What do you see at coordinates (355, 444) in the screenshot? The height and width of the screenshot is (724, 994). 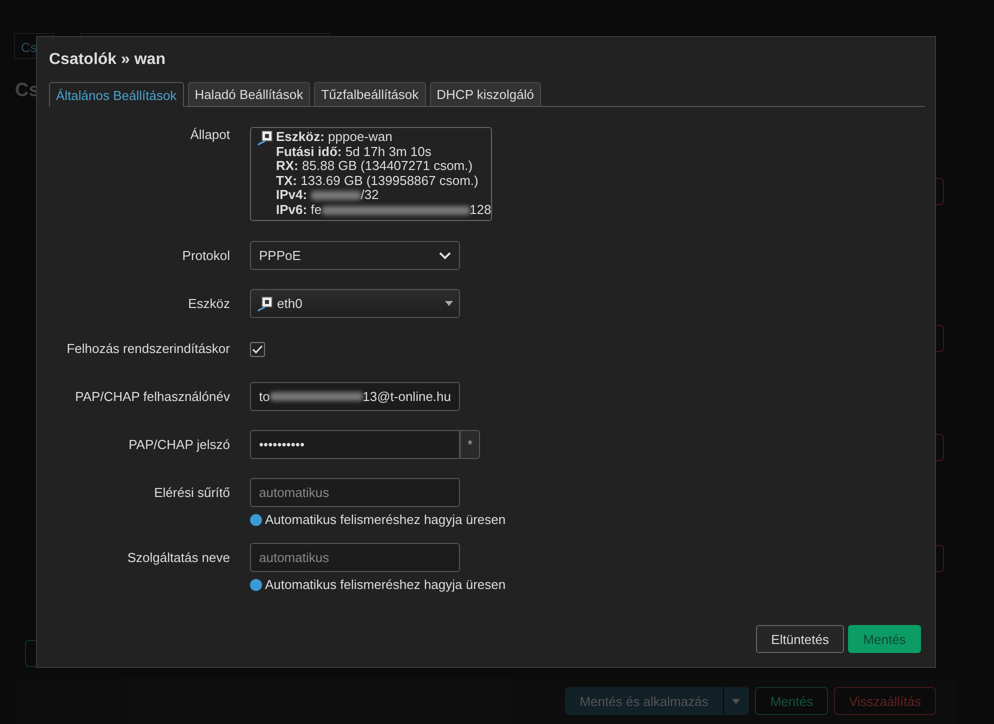 I see `password-field: ••••••••••` at bounding box center [355, 444].